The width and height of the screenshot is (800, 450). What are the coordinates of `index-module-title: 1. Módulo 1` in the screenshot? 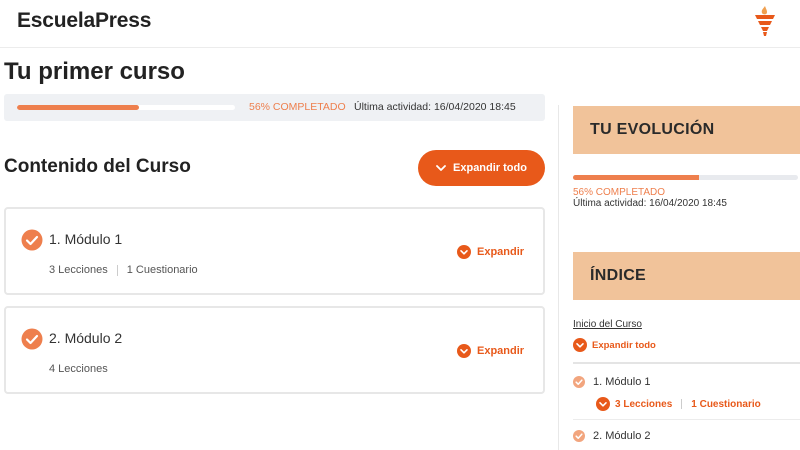 It's located at (621, 382).